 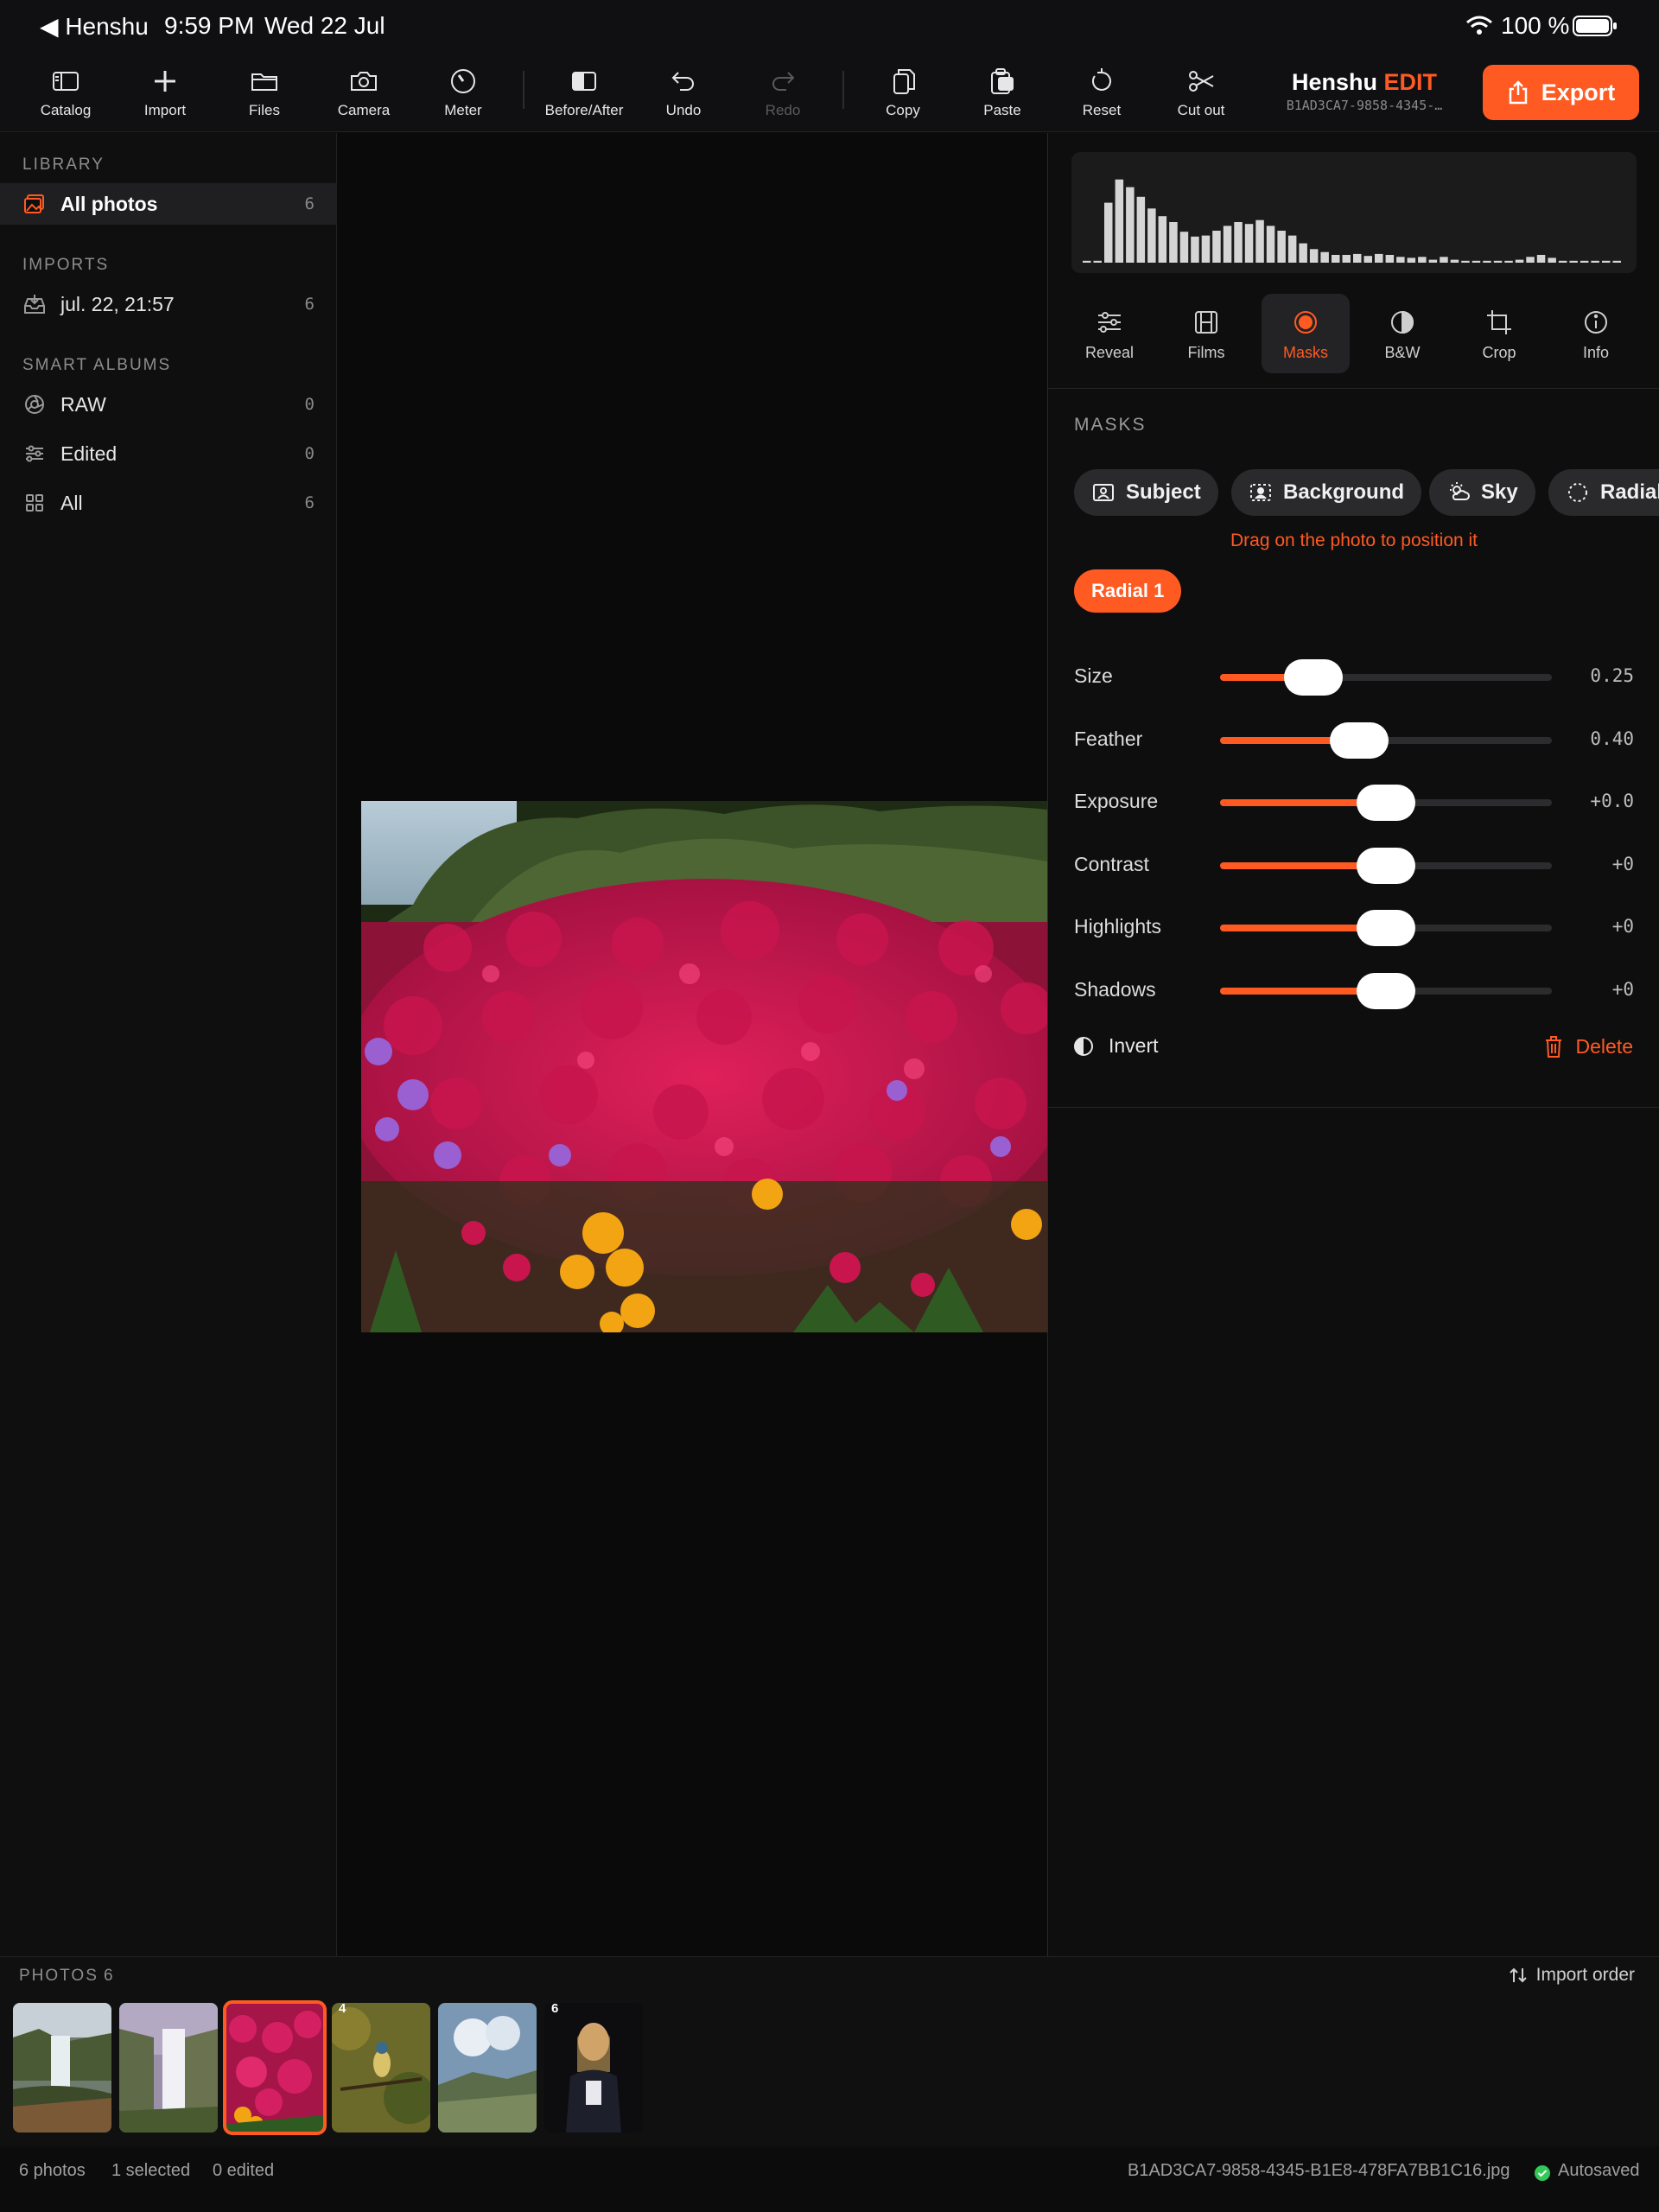 What do you see at coordinates (1353, 803) in the screenshot?
I see `slider-exposure: Exposure +0.0` at bounding box center [1353, 803].